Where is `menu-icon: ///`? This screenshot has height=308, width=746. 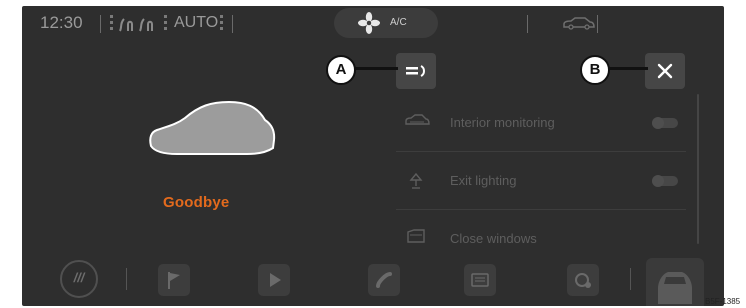 menu-icon: /// is located at coordinates (79, 277).